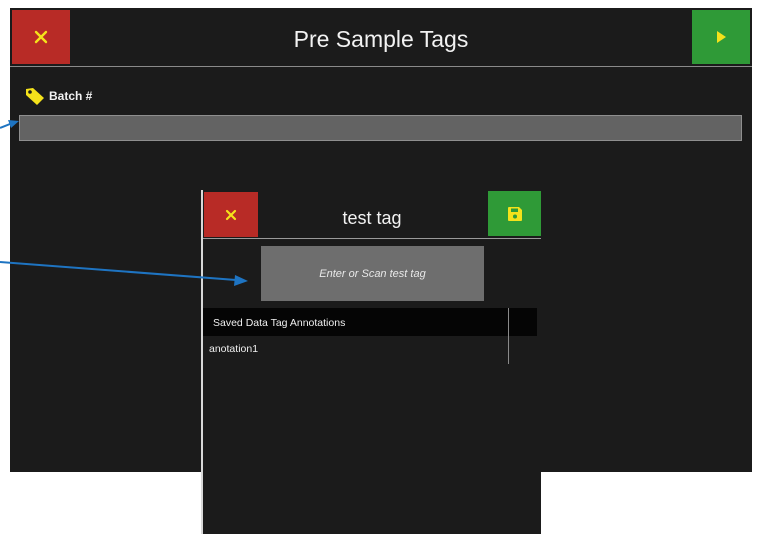  I want to click on arrow-to-batch-input, so click(9, 124).